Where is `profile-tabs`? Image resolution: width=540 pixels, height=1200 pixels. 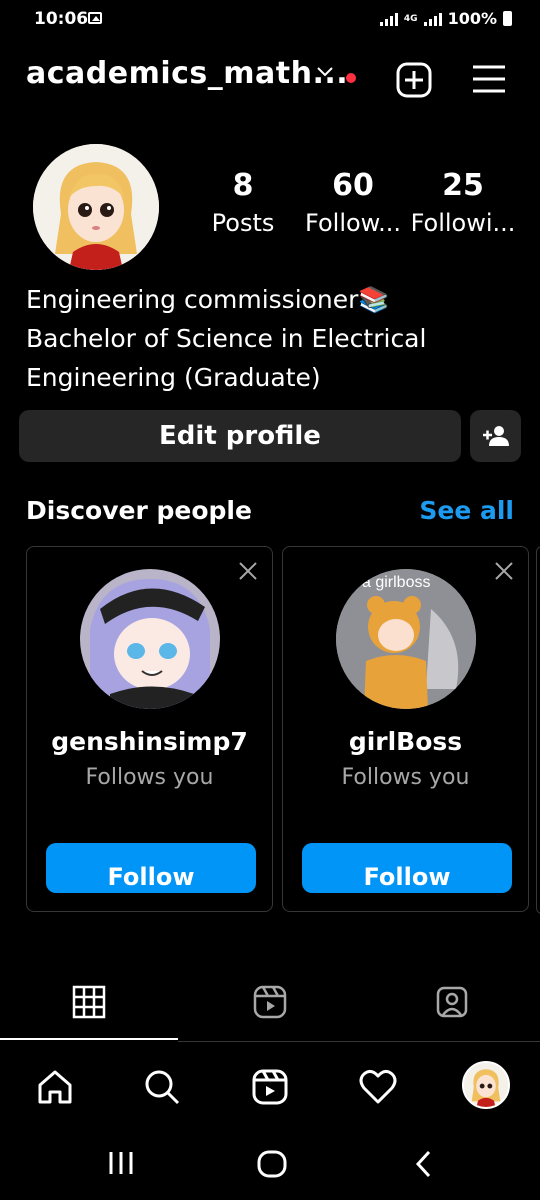 profile-tabs is located at coordinates (270, 1010).